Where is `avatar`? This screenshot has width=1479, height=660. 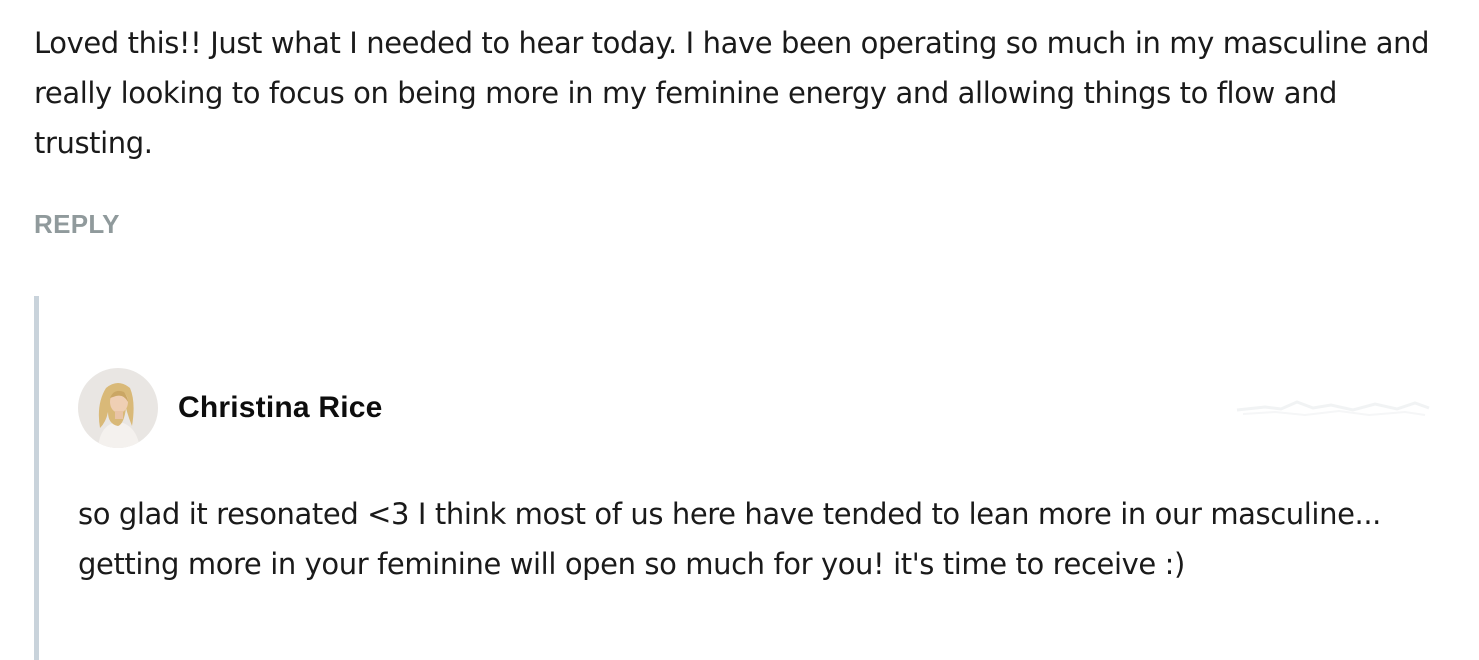 avatar is located at coordinates (118, 408).